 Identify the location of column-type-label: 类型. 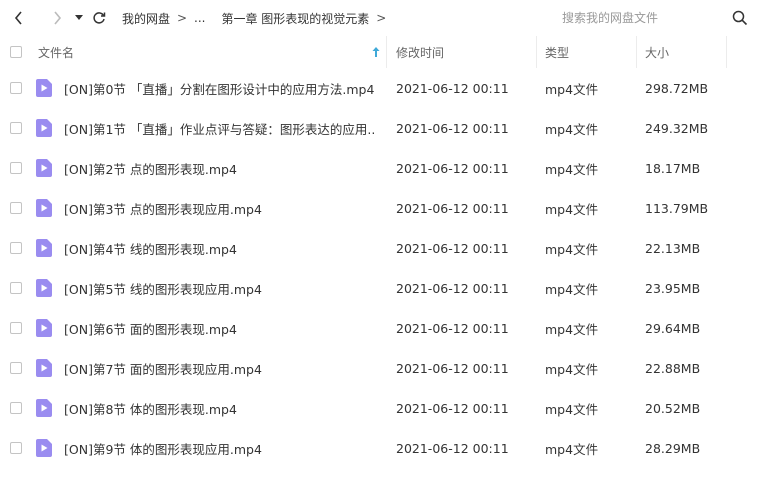
(557, 52).